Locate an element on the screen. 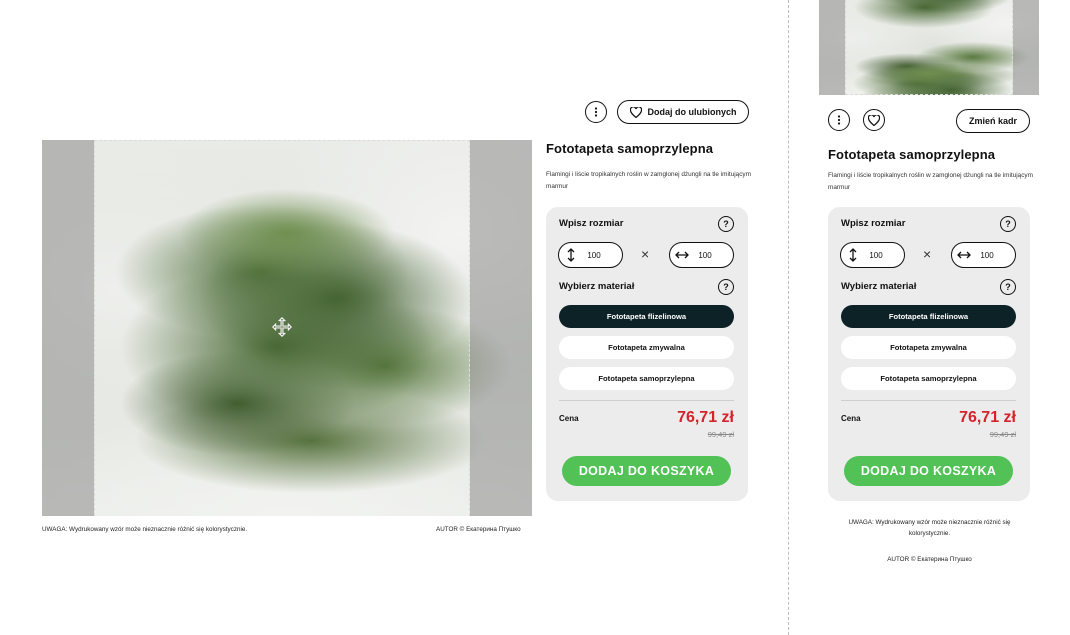 This screenshot has height=635, width=1070. mobile-times-sign: × is located at coordinates (927, 254).